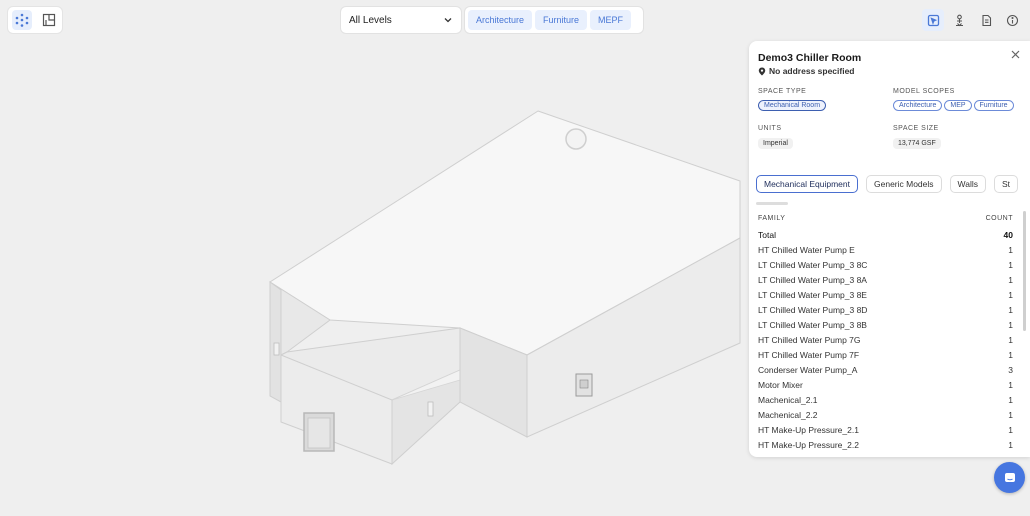 The image size is (1030, 516). I want to click on close-icon, so click(1015, 54).